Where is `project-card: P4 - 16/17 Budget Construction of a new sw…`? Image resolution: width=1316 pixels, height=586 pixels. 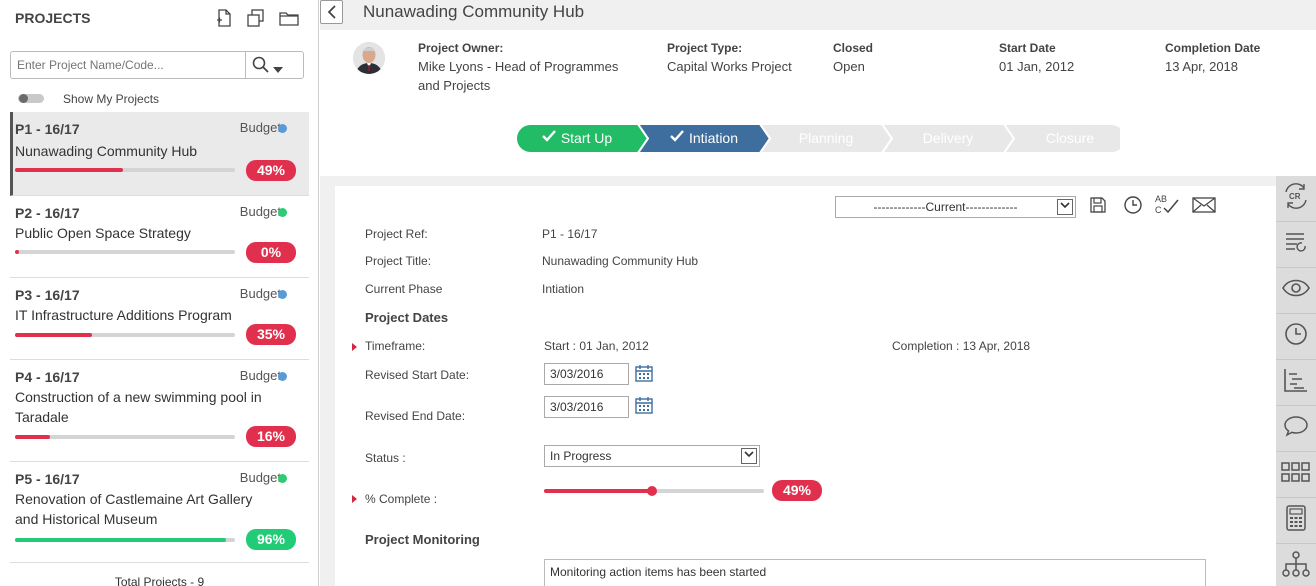
project-card: P4 - 16/17 Budget Construction of a new sw… is located at coordinates (159, 411).